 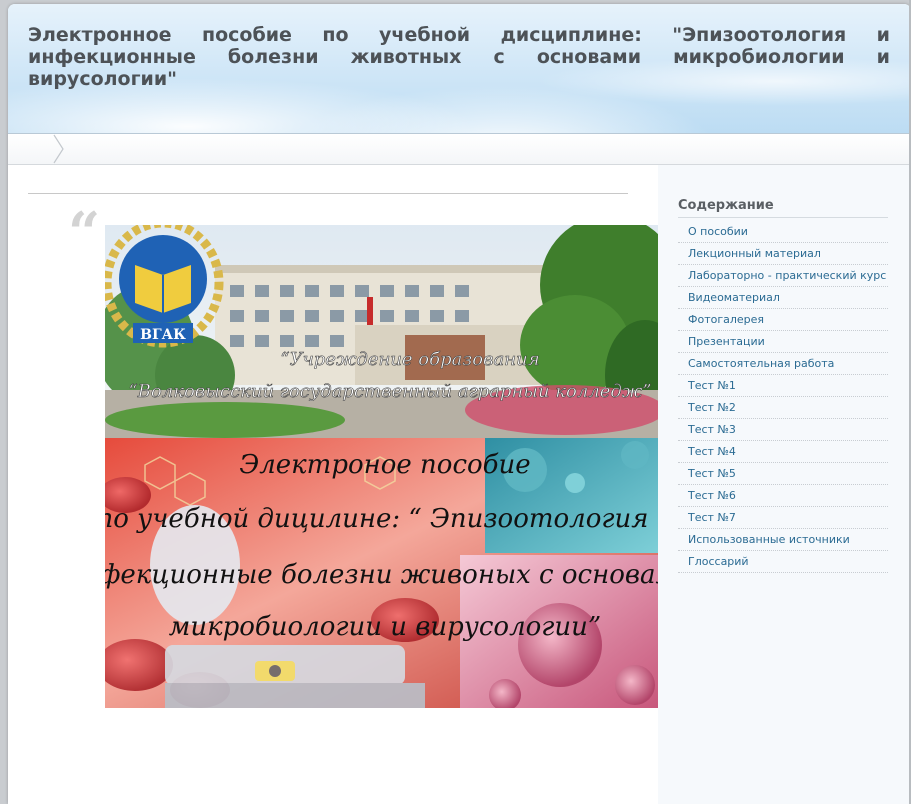 What do you see at coordinates (783, 430) in the screenshot?
I see `menu-item: Тест №3` at bounding box center [783, 430].